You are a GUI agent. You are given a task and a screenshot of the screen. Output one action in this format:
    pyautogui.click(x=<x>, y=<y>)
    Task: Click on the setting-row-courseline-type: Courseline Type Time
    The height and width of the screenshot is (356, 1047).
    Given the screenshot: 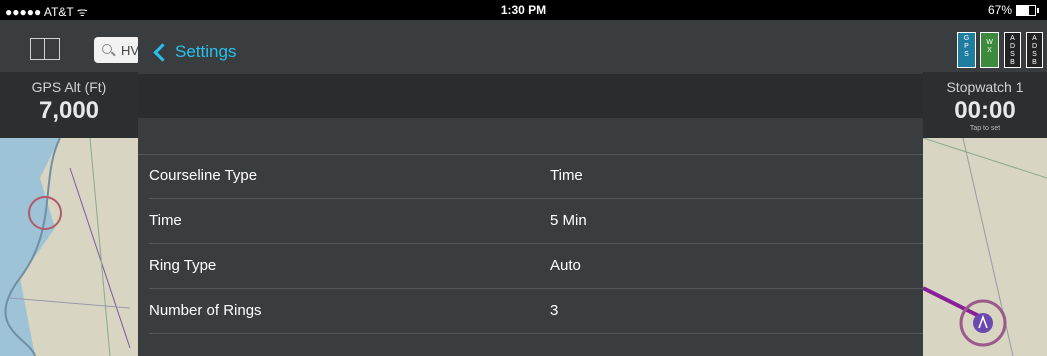 What is the action you would take?
    pyautogui.click(x=530, y=176)
    